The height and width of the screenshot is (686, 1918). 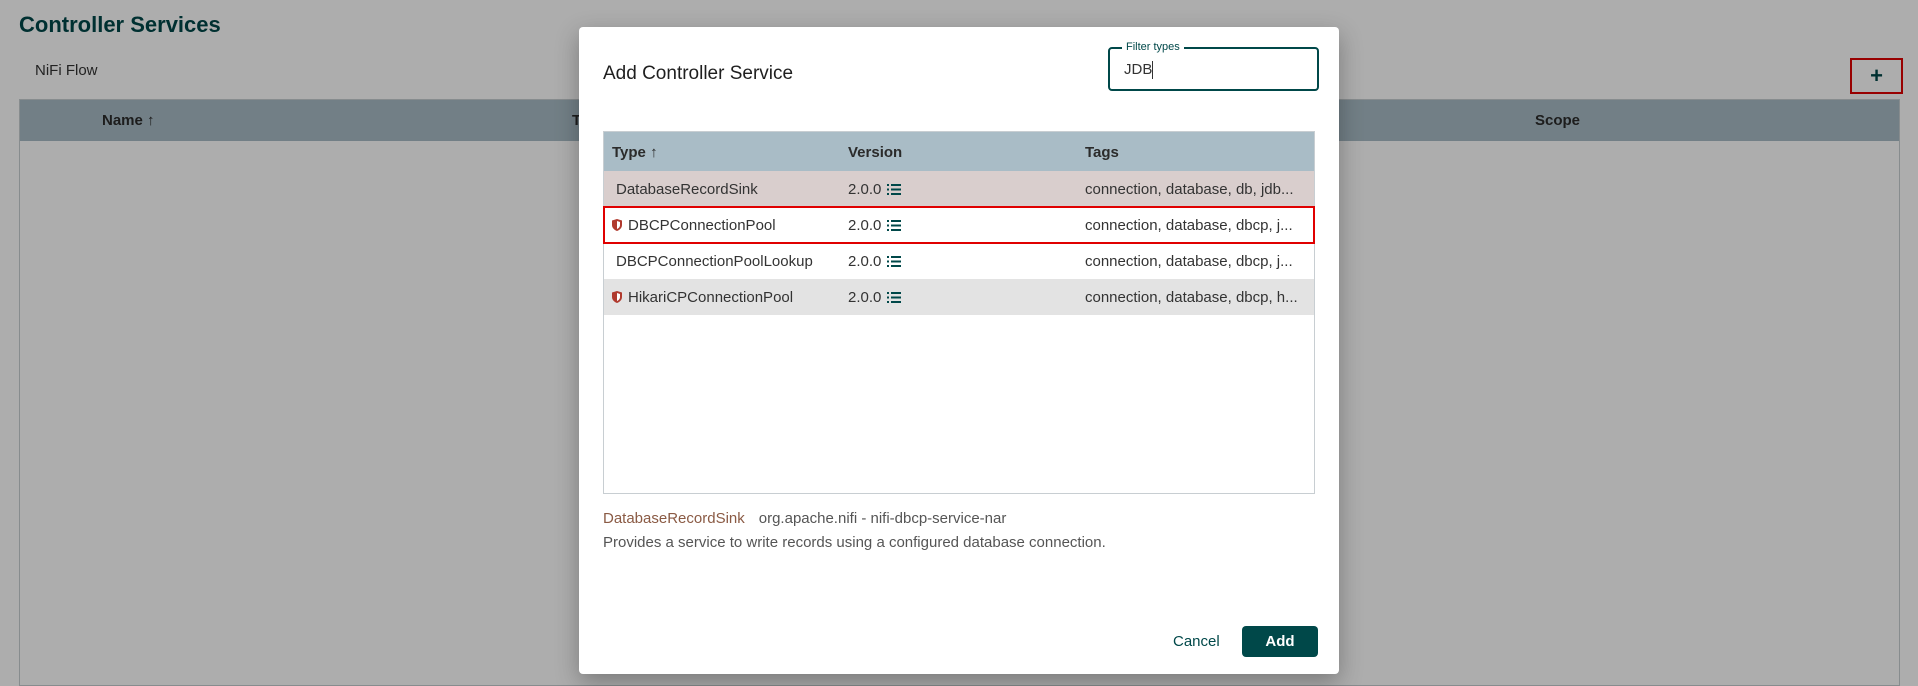 I want to click on column-tags: Tags, so click(x=1102, y=152).